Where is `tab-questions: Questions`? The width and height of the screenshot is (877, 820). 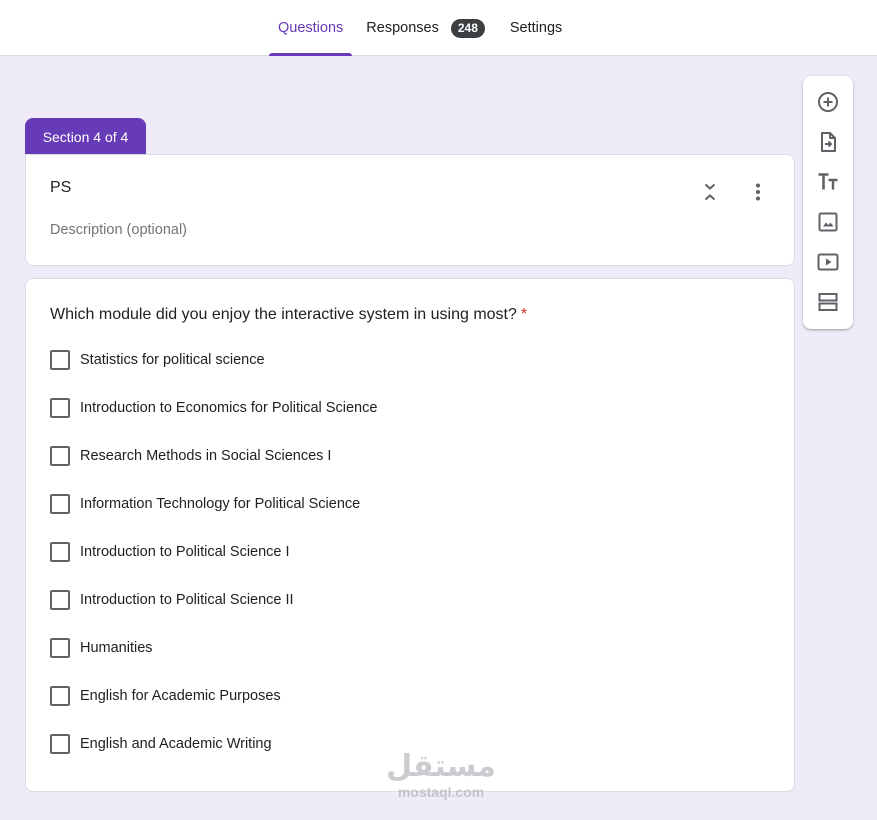 tab-questions: Questions is located at coordinates (311, 28).